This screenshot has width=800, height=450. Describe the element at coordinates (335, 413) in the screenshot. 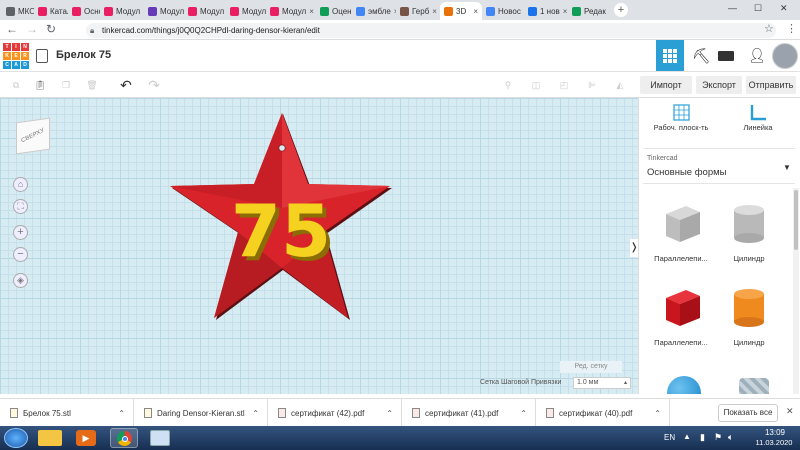

I see `download-item: сертификат (42).pdf ⌃` at that location.